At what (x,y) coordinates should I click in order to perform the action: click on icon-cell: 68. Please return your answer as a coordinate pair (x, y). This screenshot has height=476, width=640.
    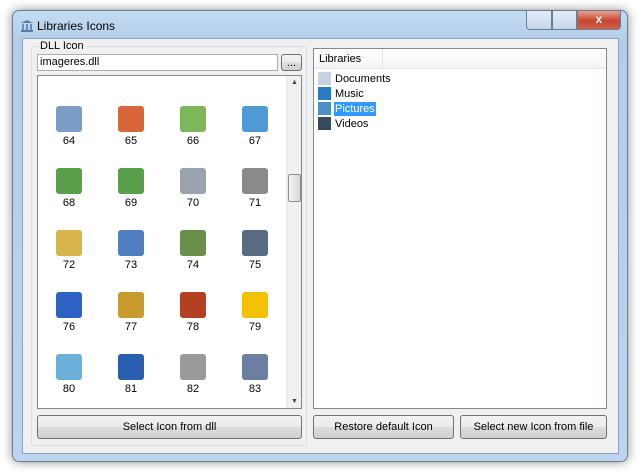
    Looking at the image, I should click on (69, 188).